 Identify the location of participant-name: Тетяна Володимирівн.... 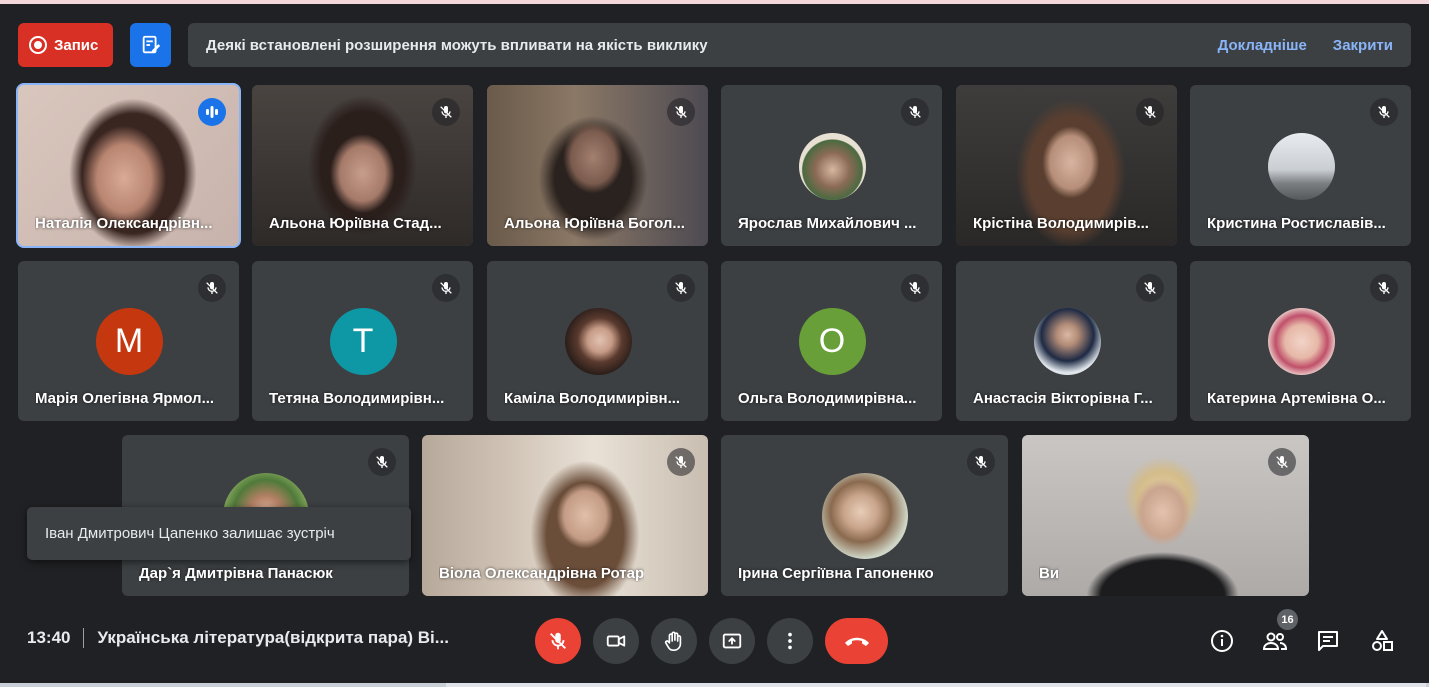
(357, 398).